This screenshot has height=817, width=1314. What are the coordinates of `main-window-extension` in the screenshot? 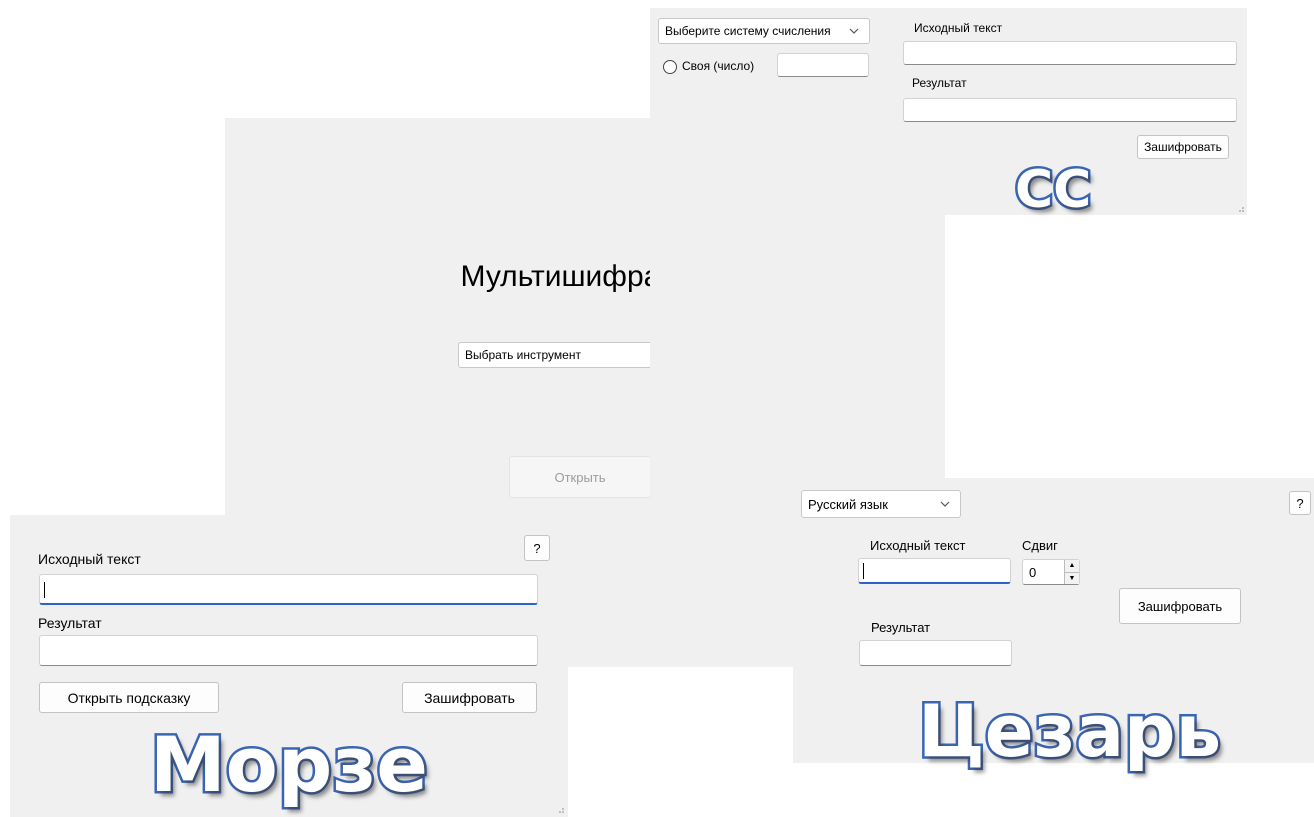 It's located at (797, 366).